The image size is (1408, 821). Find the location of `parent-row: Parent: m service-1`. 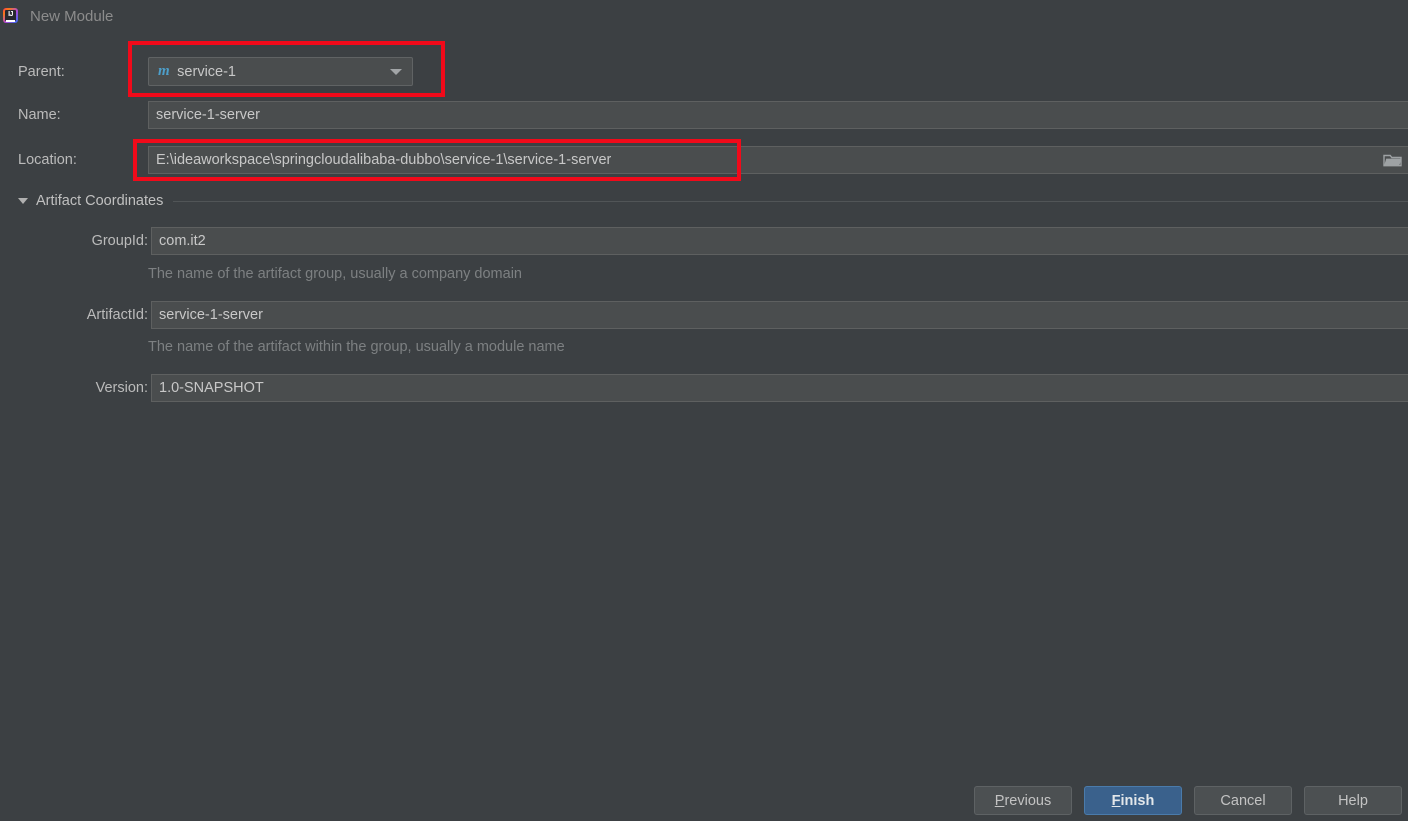

parent-row: Parent: m service-1 is located at coordinates (215, 71).